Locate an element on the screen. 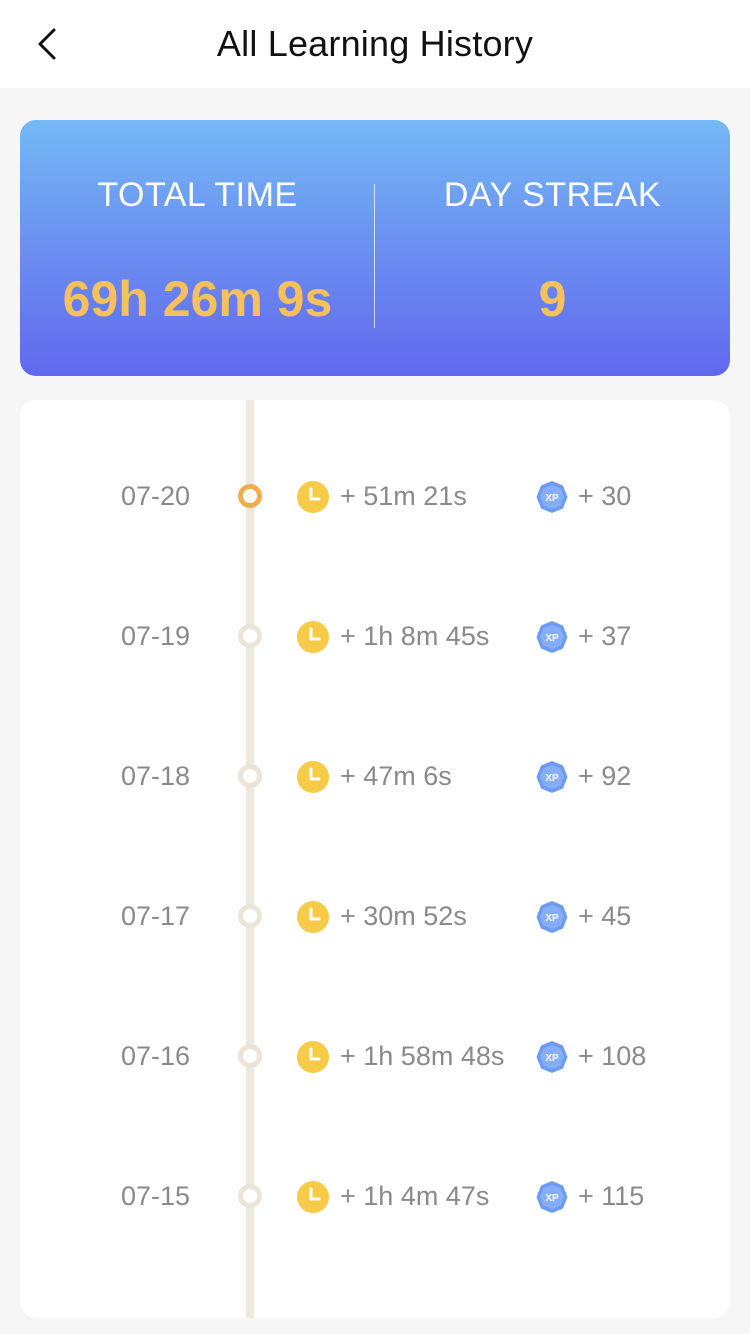 This screenshot has height=1334, width=750. history-time: + 47m 6s is located at coordinates (396, 776).